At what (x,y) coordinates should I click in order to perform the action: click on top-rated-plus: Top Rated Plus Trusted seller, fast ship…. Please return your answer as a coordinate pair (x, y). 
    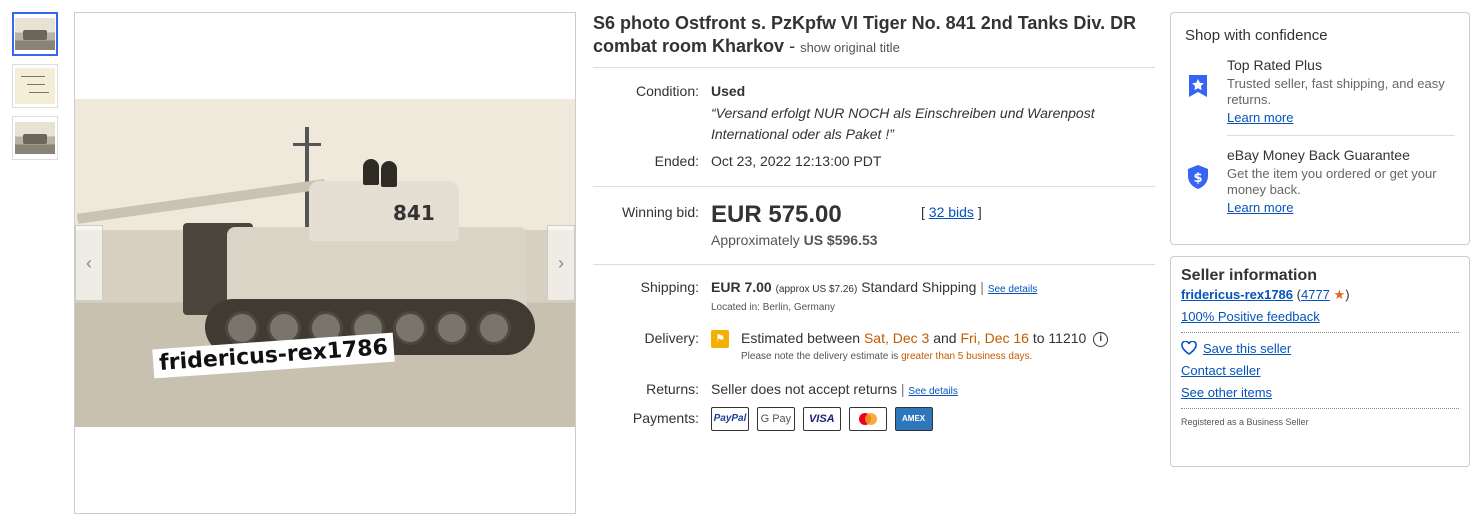
    Looking at the image, I should click on (1320, 91).